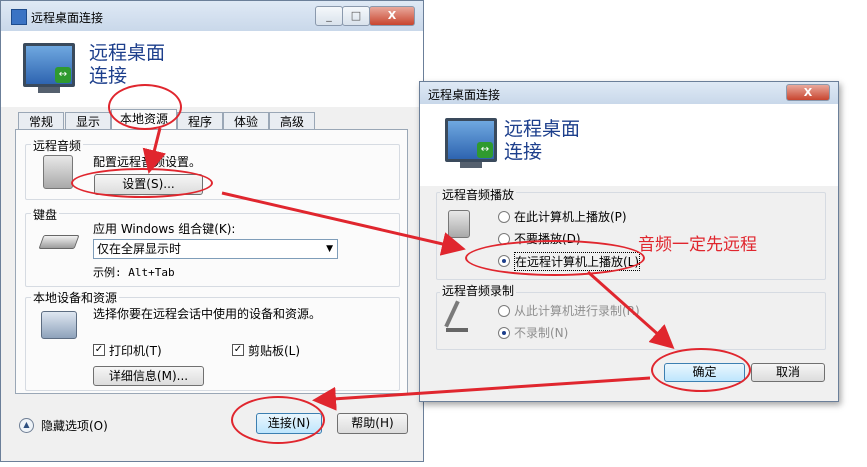 The height and width of the screenshot is (467, 867). What do you see at coordinates (154, 150) in the screenshot?
I see `arrow-tab-to-settings` at bounding box center [154, 150].